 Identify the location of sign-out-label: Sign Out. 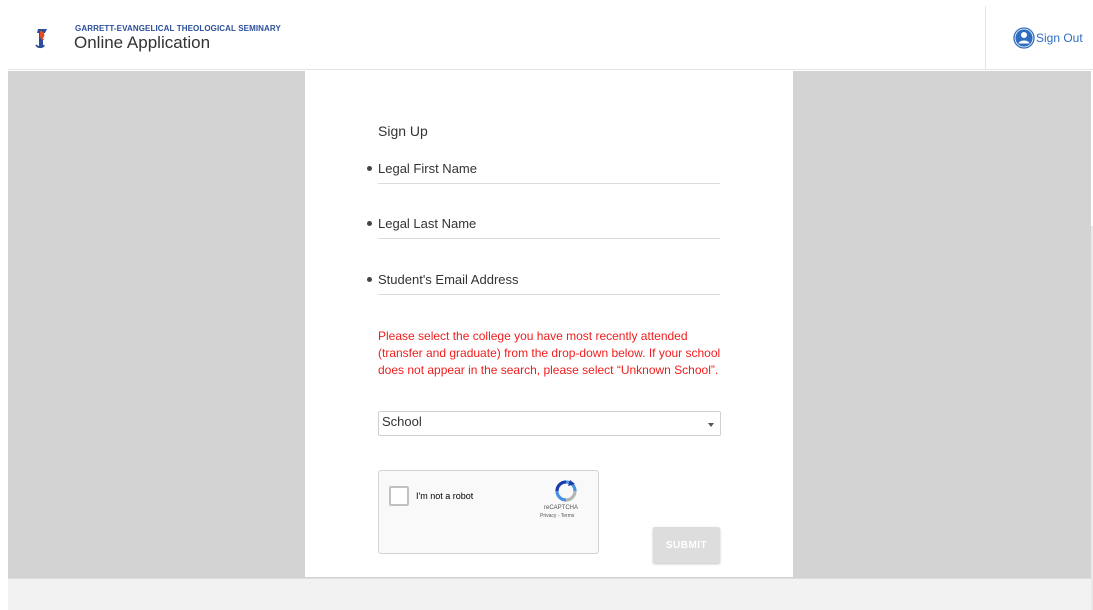
(1059, 38).